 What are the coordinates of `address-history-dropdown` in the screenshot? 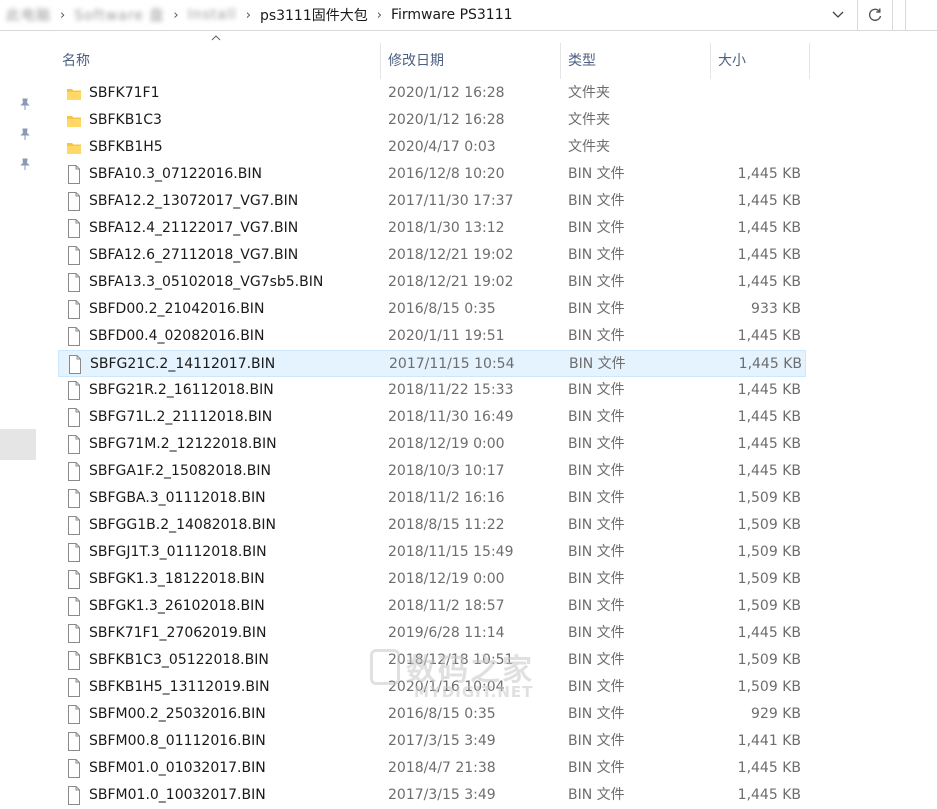 It's located at (838, 15).